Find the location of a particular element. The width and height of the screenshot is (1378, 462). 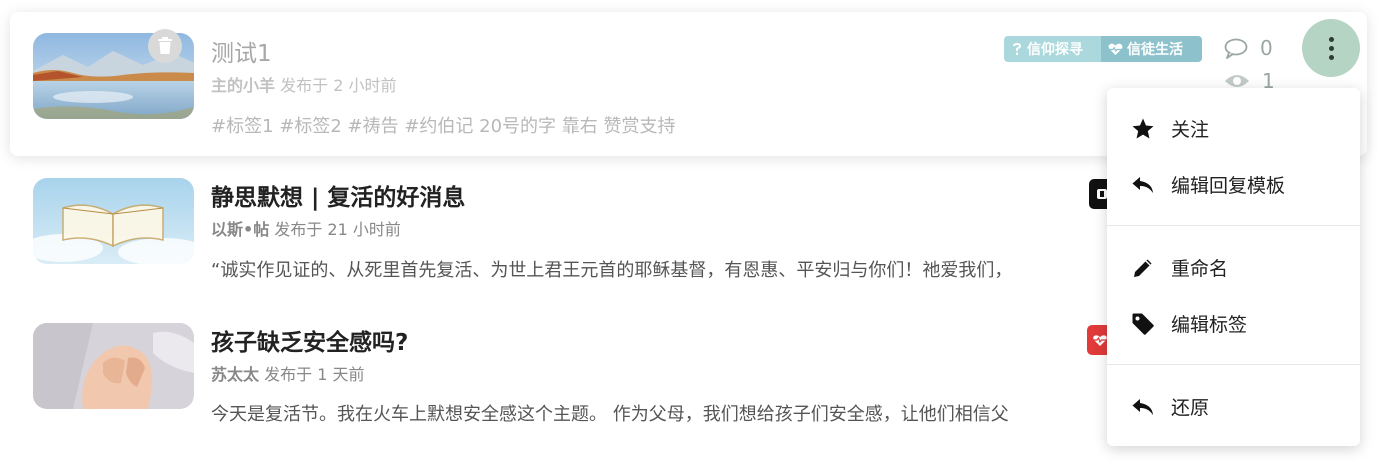

menu-item-label: 重命名 is located at coordinates (1200, 268).